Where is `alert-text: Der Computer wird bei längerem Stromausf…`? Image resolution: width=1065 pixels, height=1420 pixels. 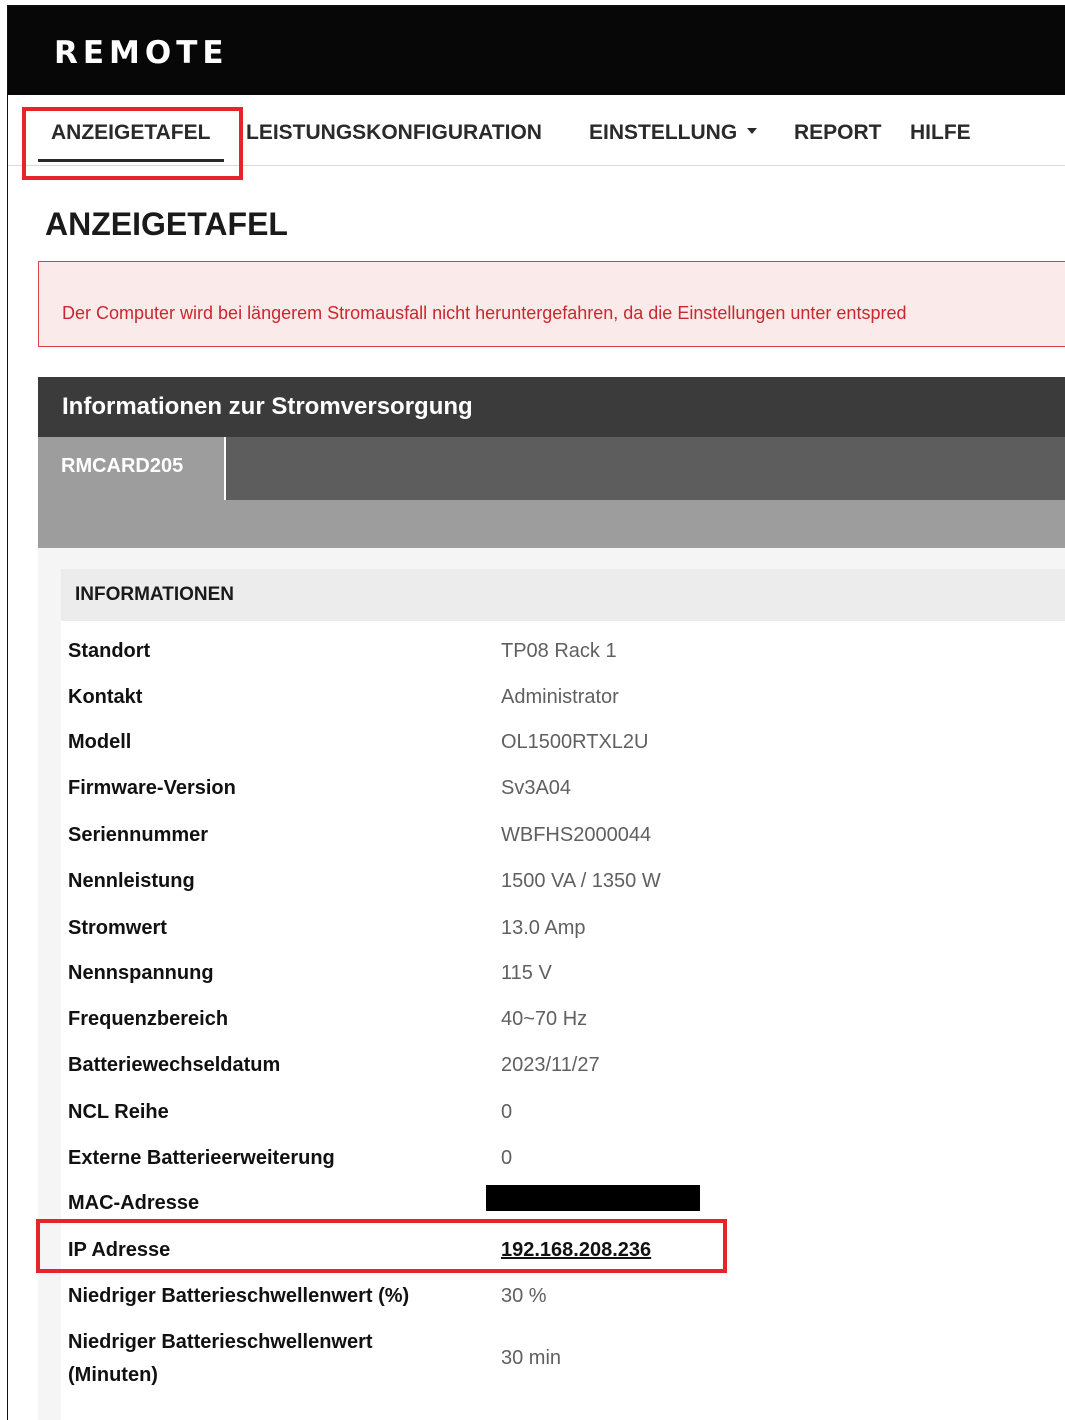 alert-text: Der Computer wird bei längerem Stromausf… is located at coordinates (484, 313).